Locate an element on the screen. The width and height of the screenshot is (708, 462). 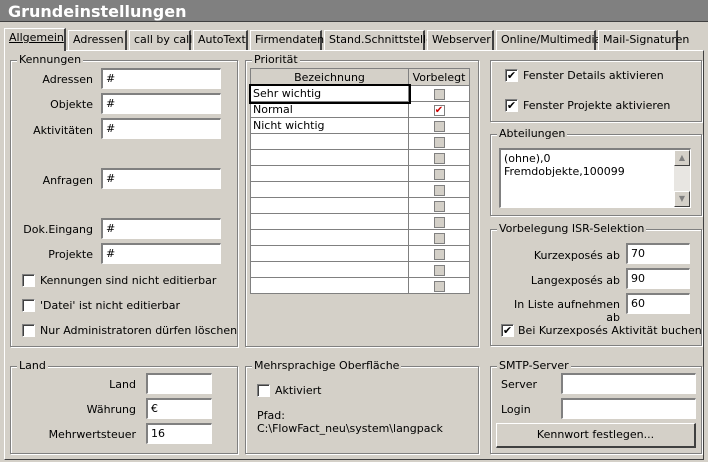
prioritaet-row: Sehr wichtig is located at coordinates (359, 93).